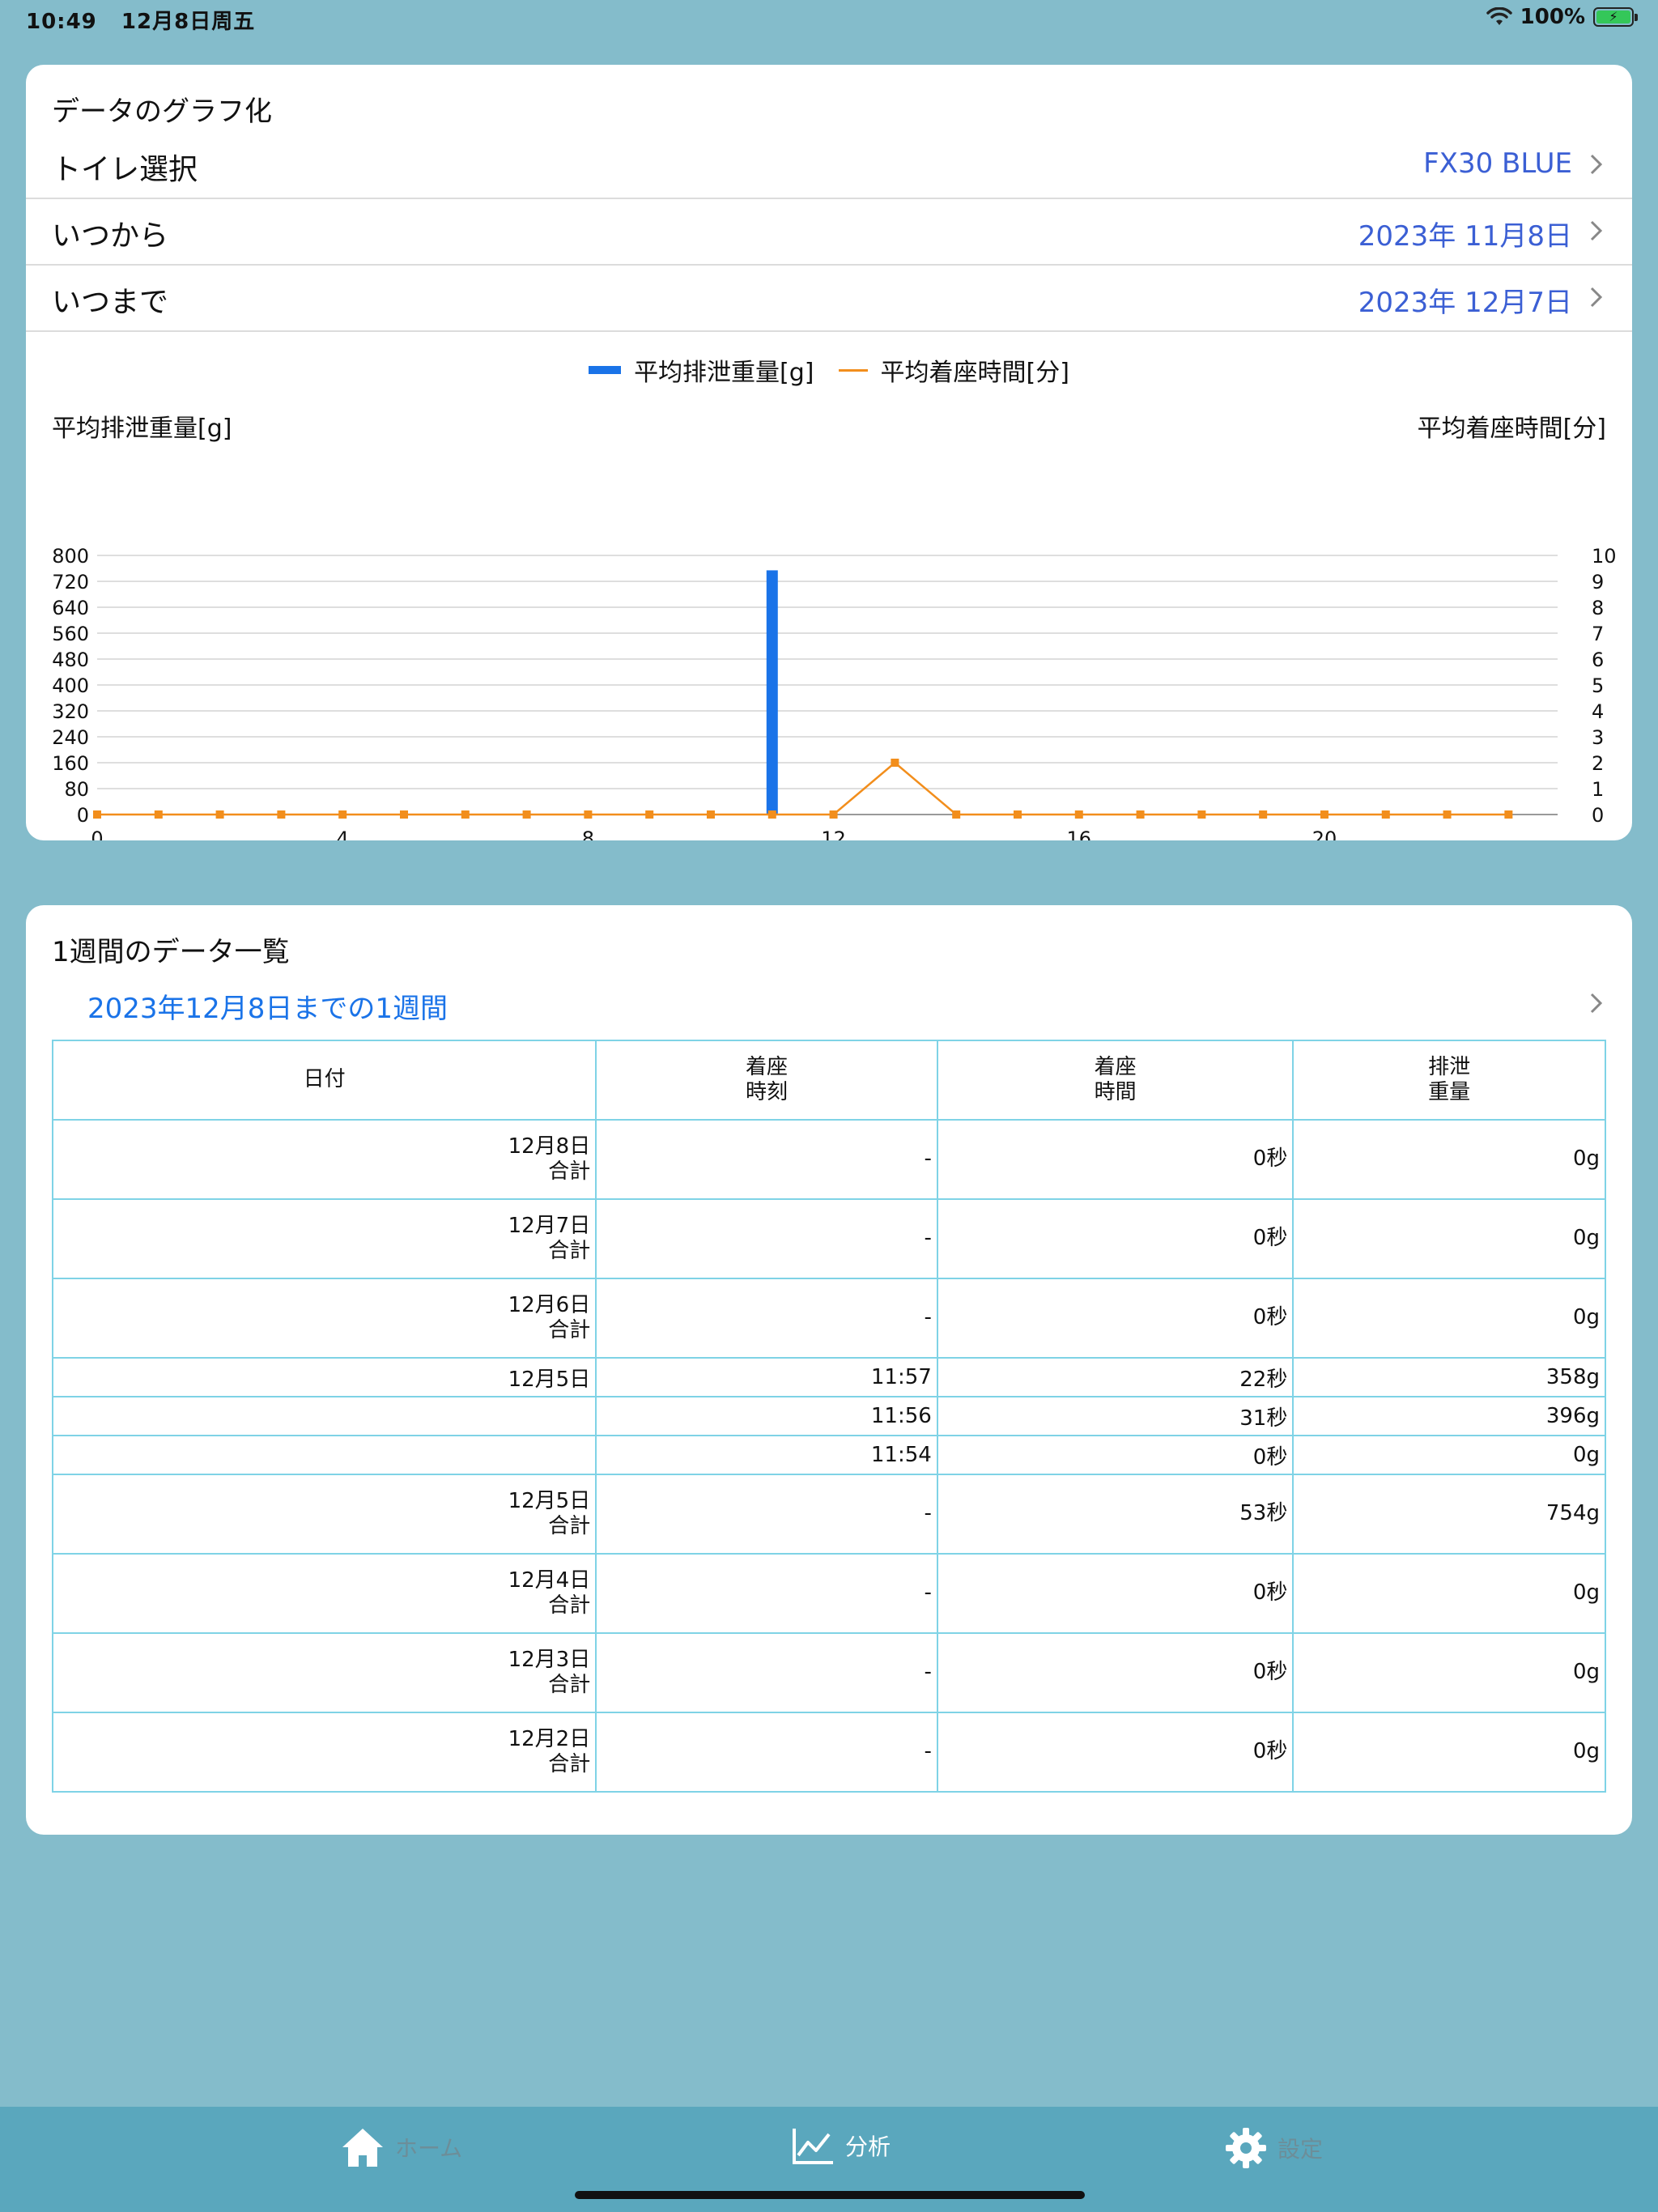 This screenshot has height=2212, width=1658. I want to click on cell-date: 12月4日 合計, so click(324, 1594).